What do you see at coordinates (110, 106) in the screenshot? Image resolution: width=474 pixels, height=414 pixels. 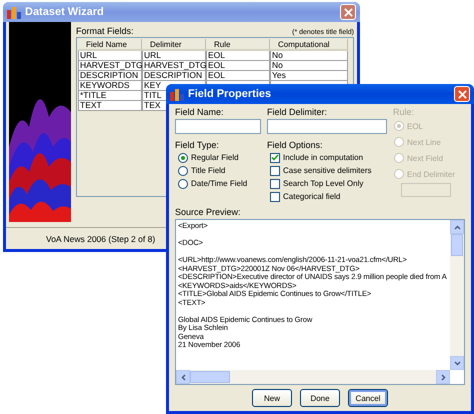 I see `table-cell: TEXT` at bounding box center [110, 106].